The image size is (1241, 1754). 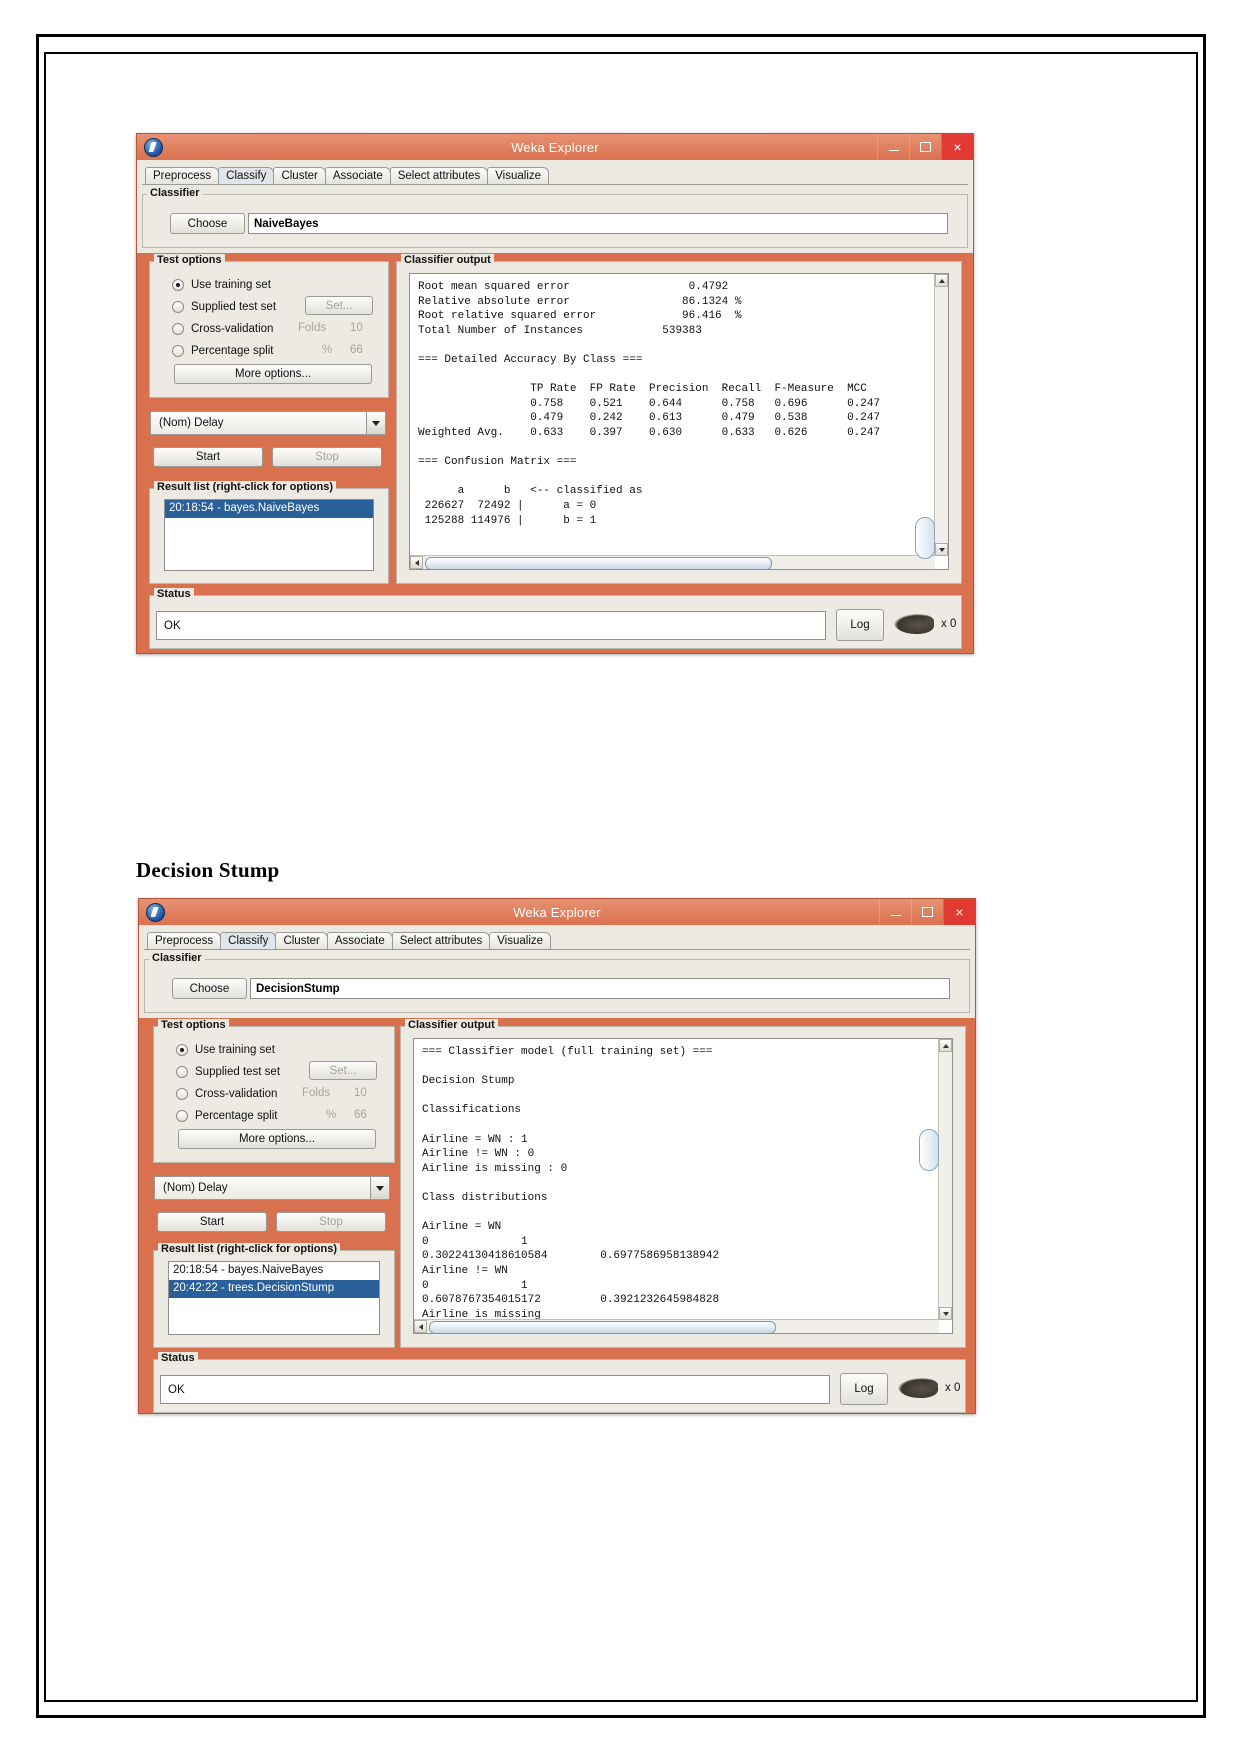 I want to click on label-supplied-test-set: Supplied test set, so click(x=238, y=1071).